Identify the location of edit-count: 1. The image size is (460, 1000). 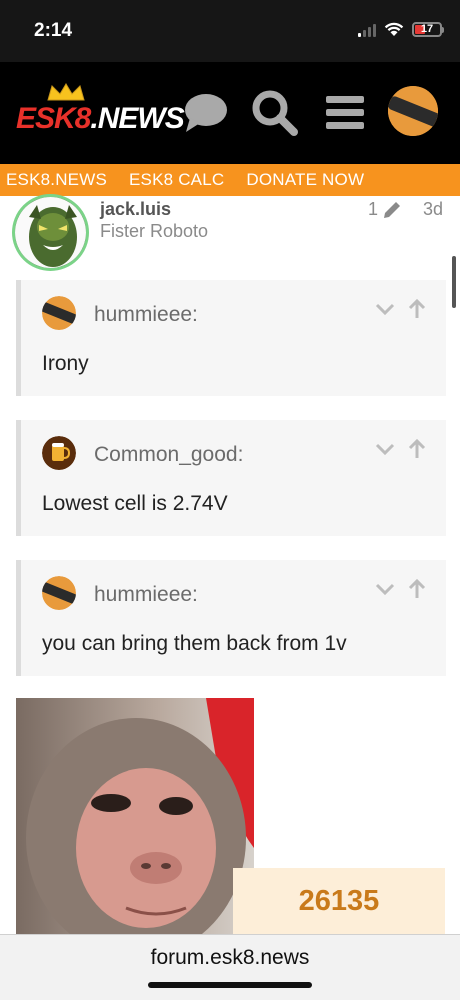
(373, 209).